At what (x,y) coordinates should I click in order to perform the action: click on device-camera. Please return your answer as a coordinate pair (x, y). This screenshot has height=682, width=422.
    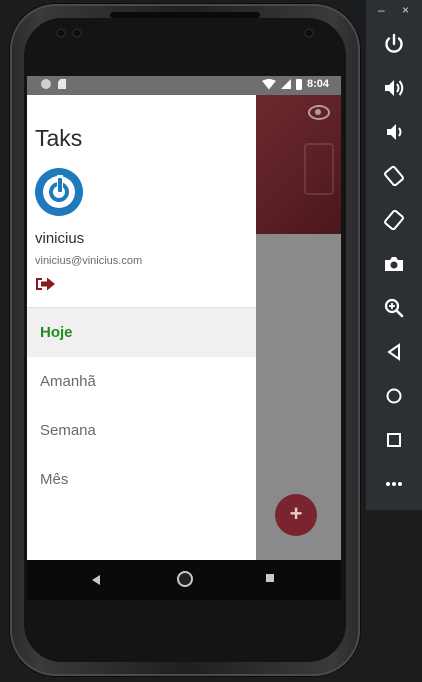
    Looking at the image, I should click on (309, 33).